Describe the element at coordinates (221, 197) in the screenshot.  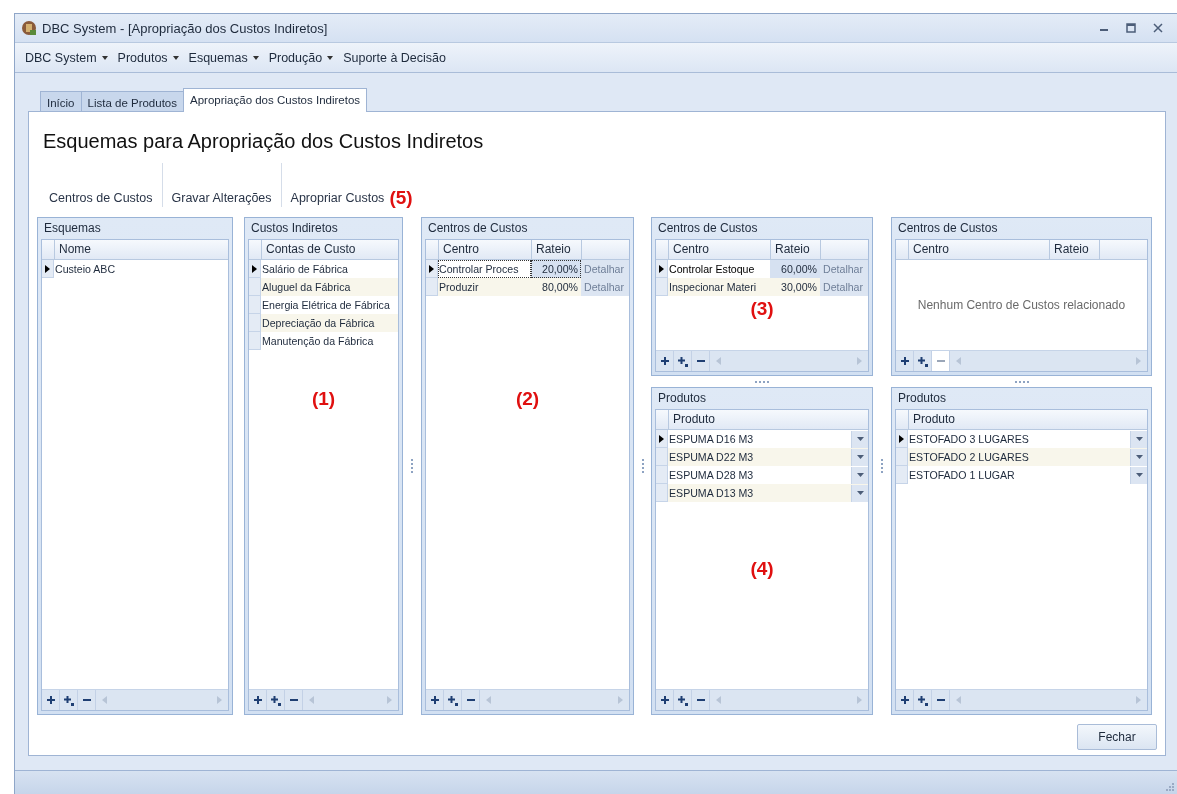
I see `toolbar-button: Gravar Alterações` at that location.